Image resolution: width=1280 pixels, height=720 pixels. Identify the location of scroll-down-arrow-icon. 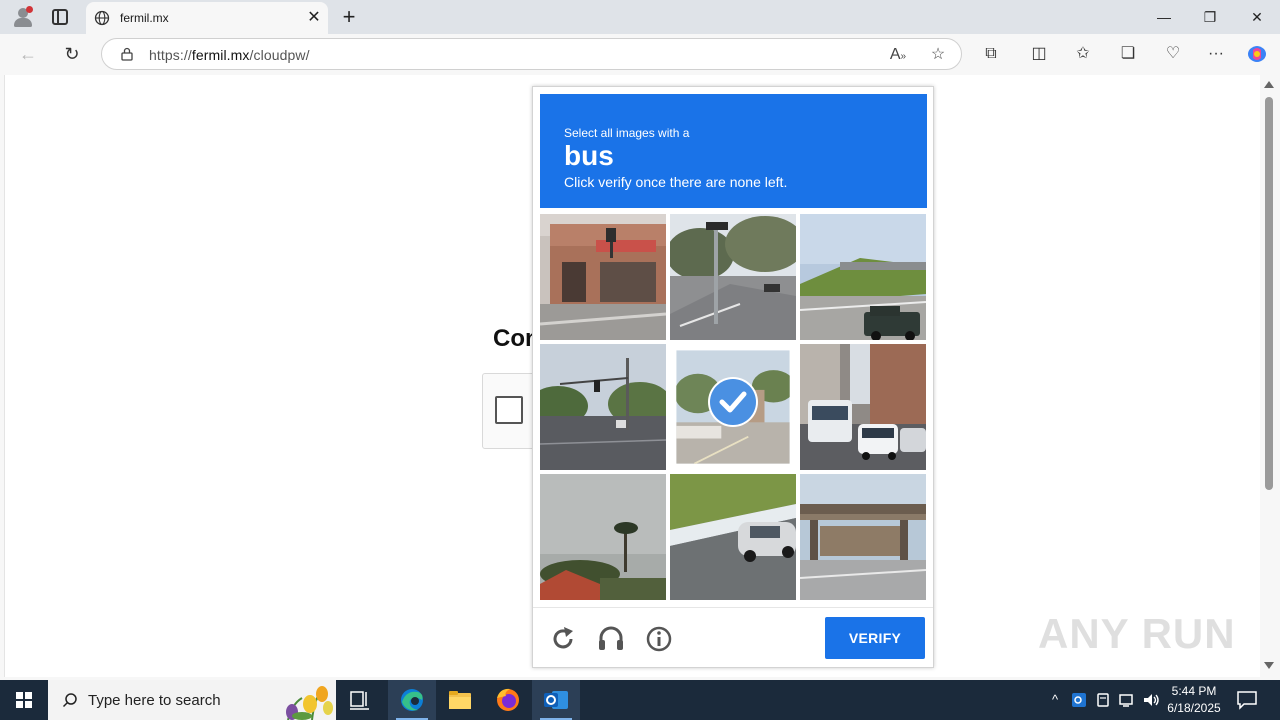
(1269, 665).